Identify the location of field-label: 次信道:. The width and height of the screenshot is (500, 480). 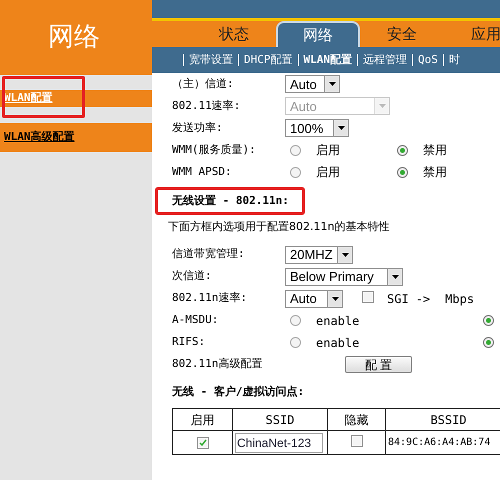
(192, 276).